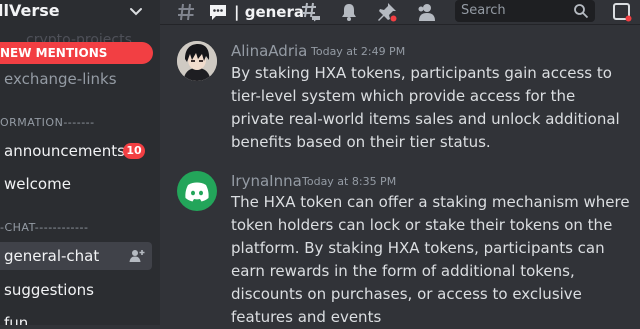 The image size is (640, 329). What do you see at coordinates (44, 227) in the screenshot?
I see `category-chat: -CHAT------------` at bounding box center [44, 227].